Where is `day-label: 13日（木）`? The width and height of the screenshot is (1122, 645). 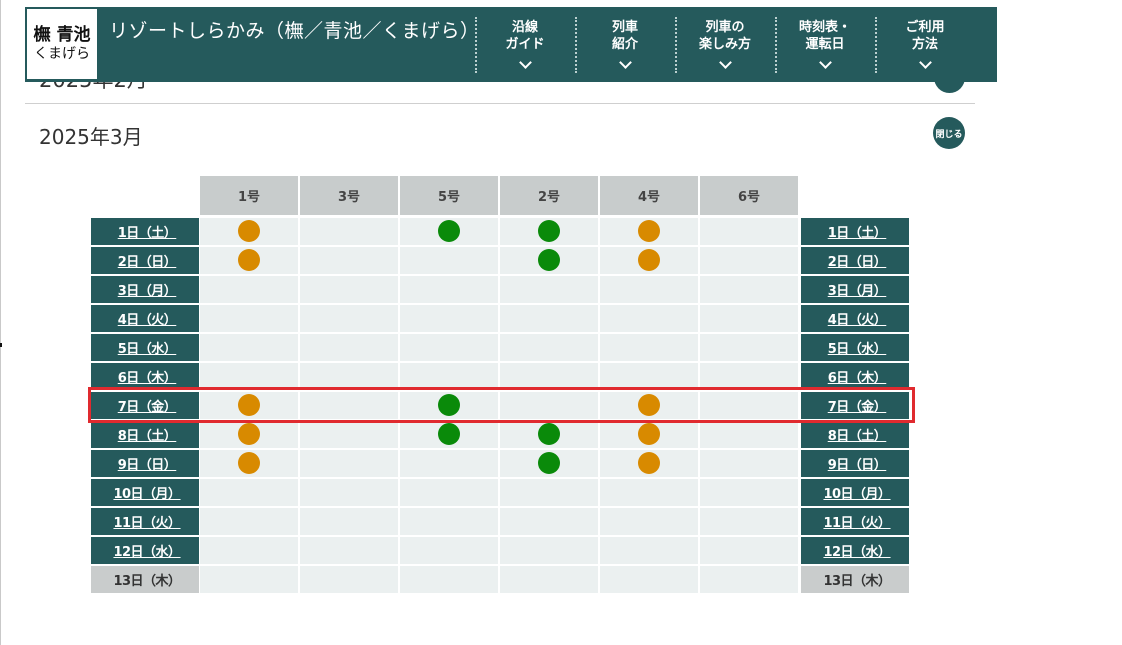
day-label: 13日（木） is located at coordinates (147, 581).